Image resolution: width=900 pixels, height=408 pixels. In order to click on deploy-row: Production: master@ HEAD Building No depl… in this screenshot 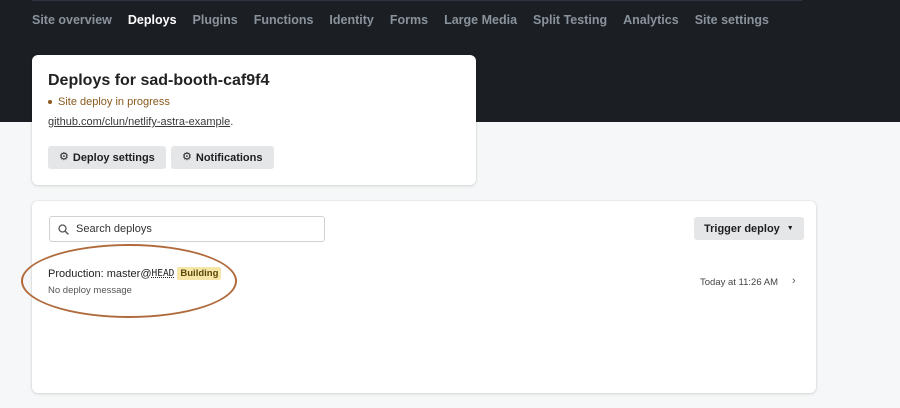, I will do `click(424, 283)`.